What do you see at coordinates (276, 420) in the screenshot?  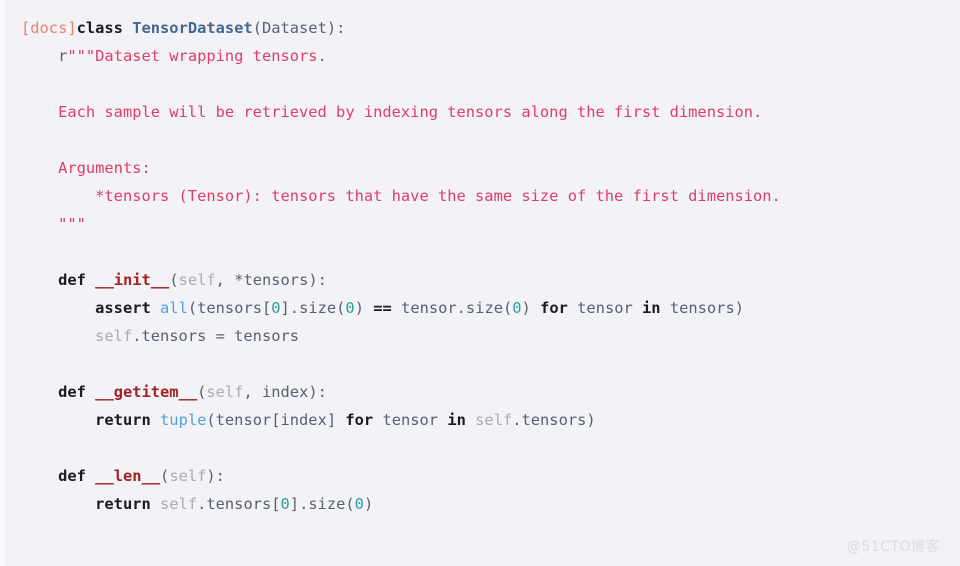 I see `code-token: (tensor[index]` at bounding box center [276, 420].